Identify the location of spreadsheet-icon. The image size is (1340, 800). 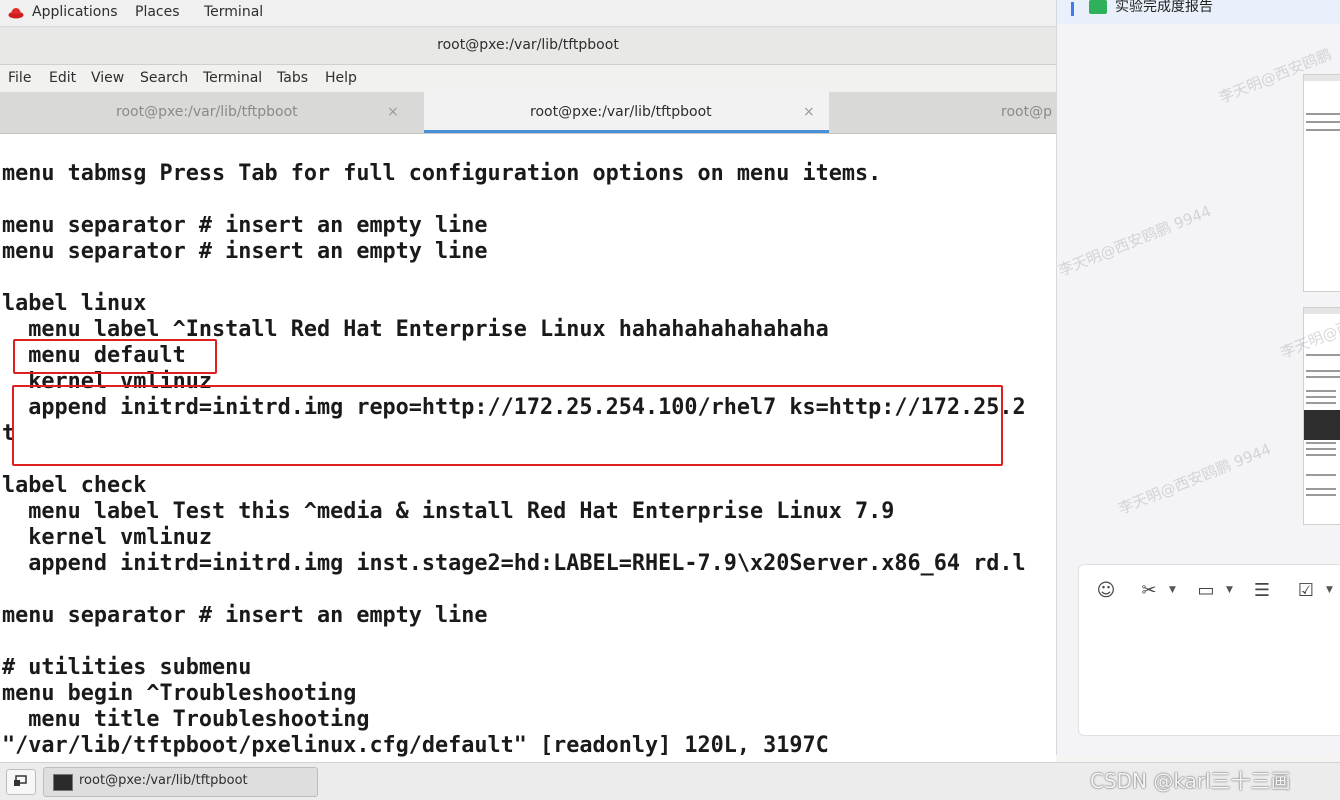
(1098, 7).